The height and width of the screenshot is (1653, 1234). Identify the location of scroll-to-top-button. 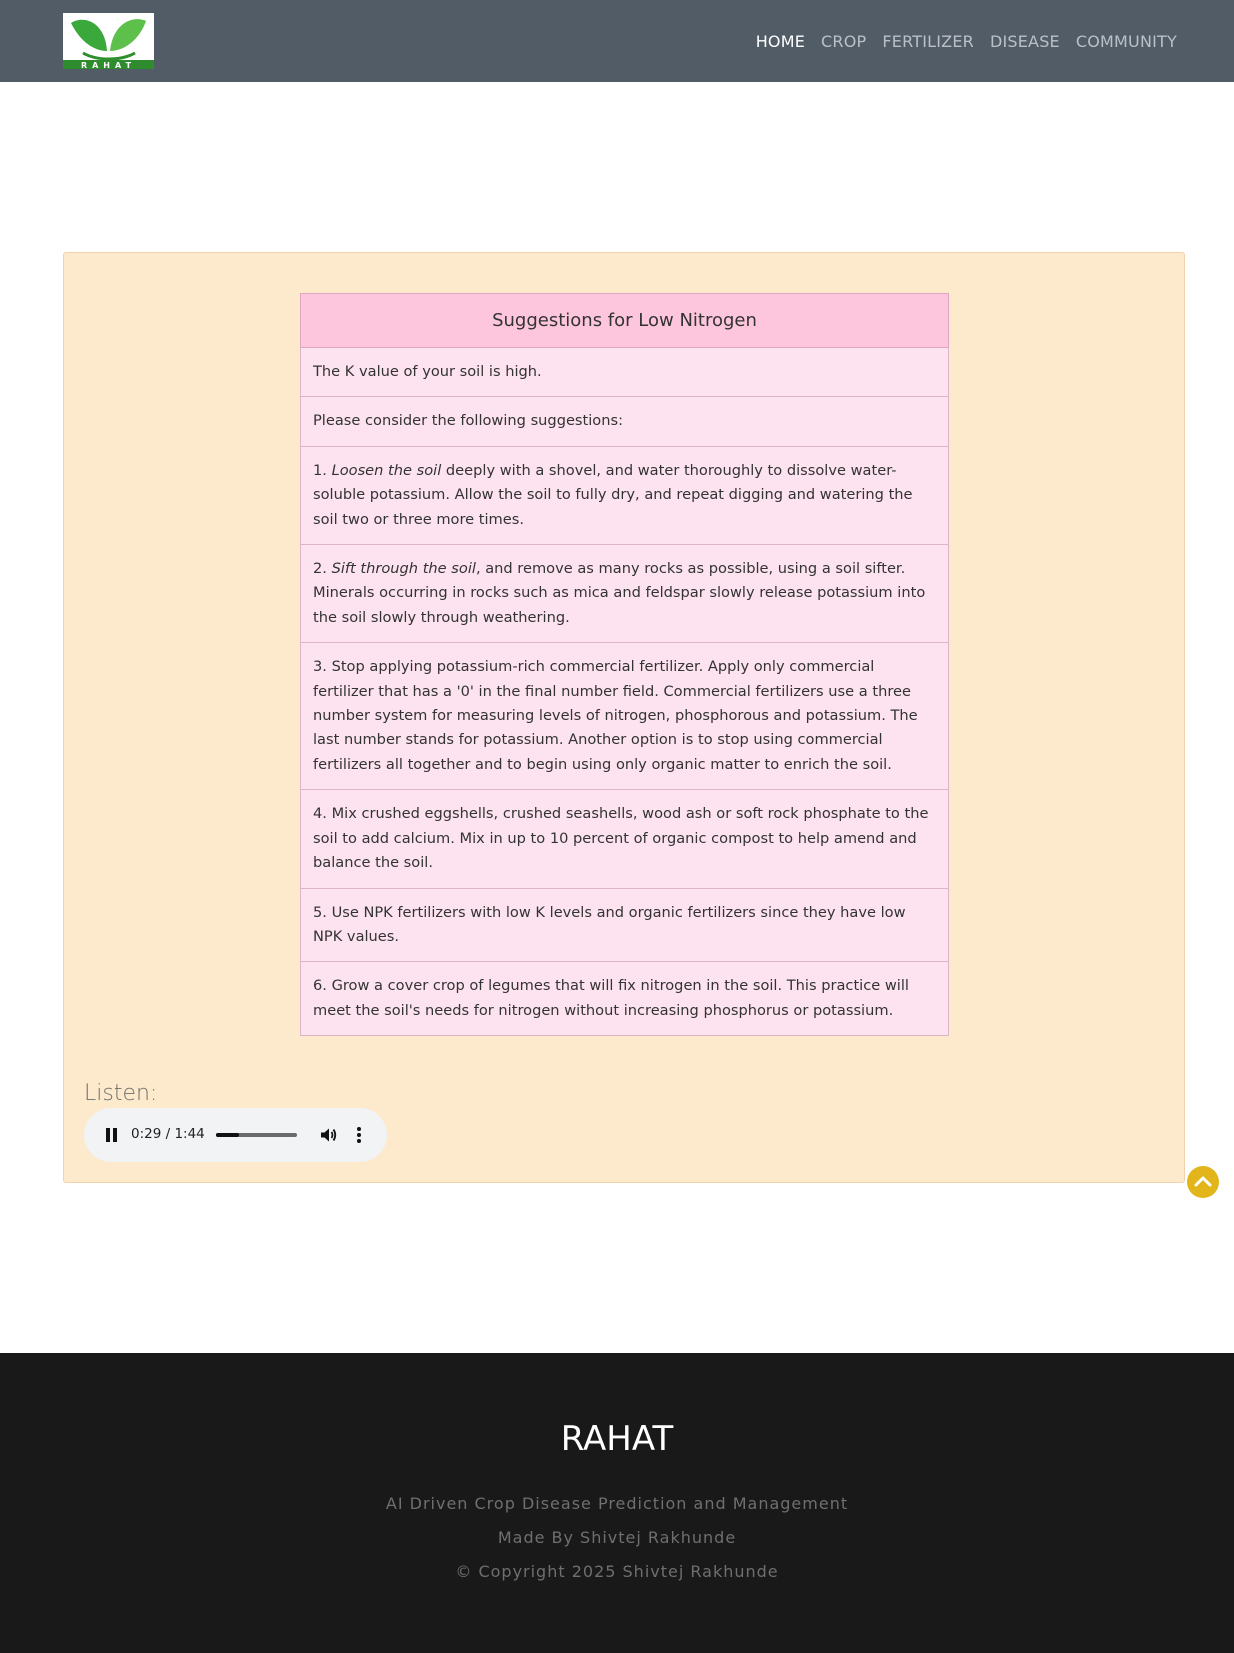
(1203, 1182).